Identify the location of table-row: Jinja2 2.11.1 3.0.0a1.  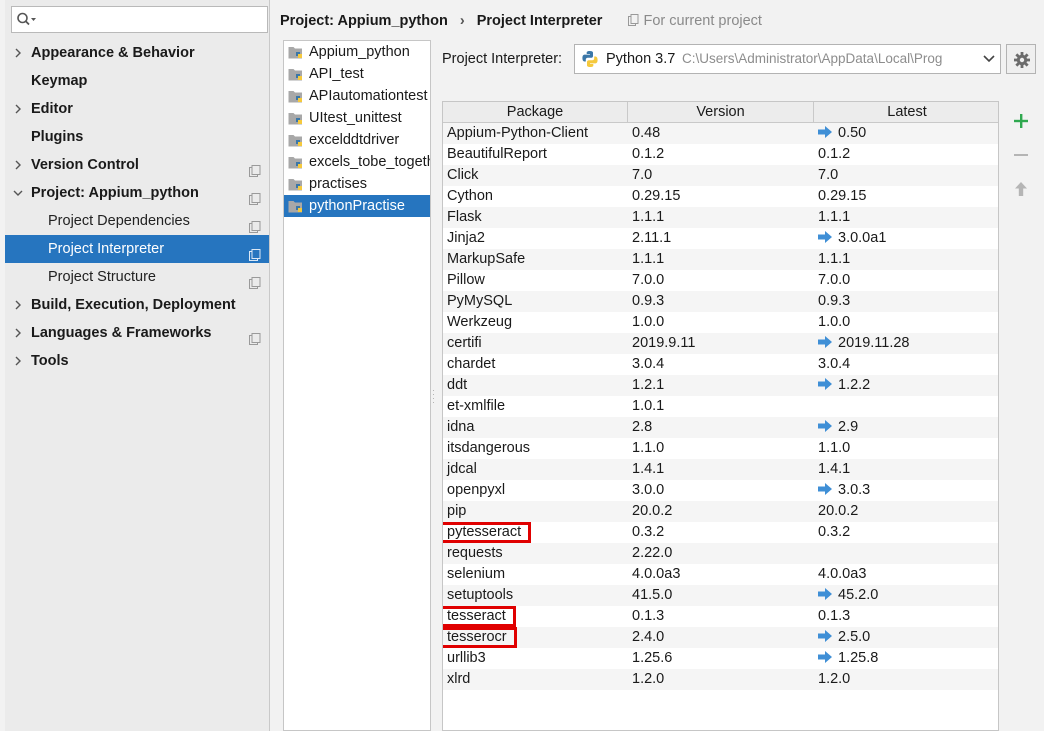
(720, 238).